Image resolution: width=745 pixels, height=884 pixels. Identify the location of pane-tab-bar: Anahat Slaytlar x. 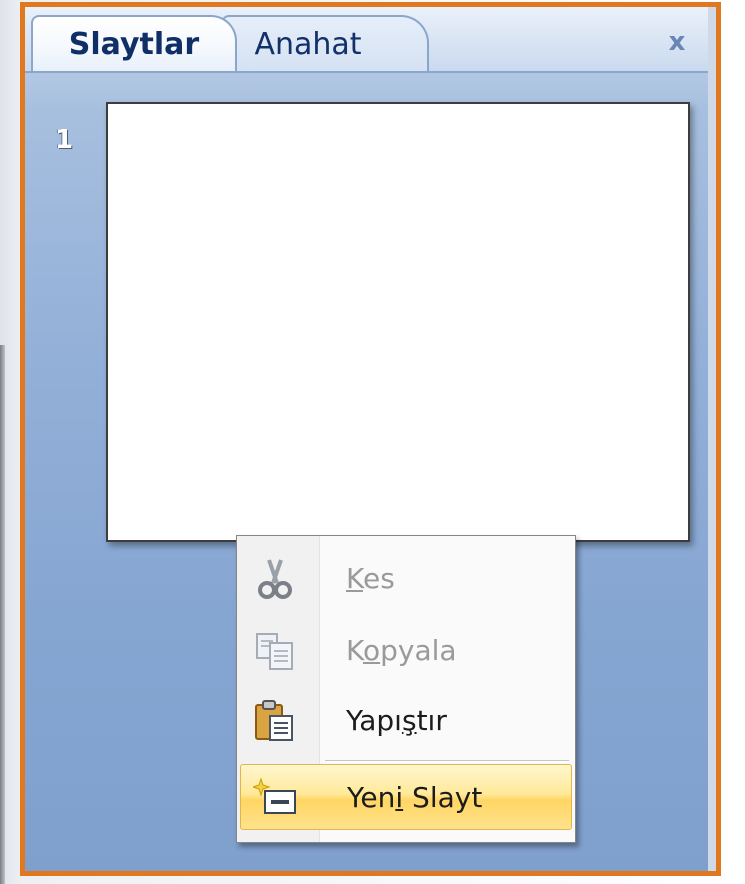
(366, 40).